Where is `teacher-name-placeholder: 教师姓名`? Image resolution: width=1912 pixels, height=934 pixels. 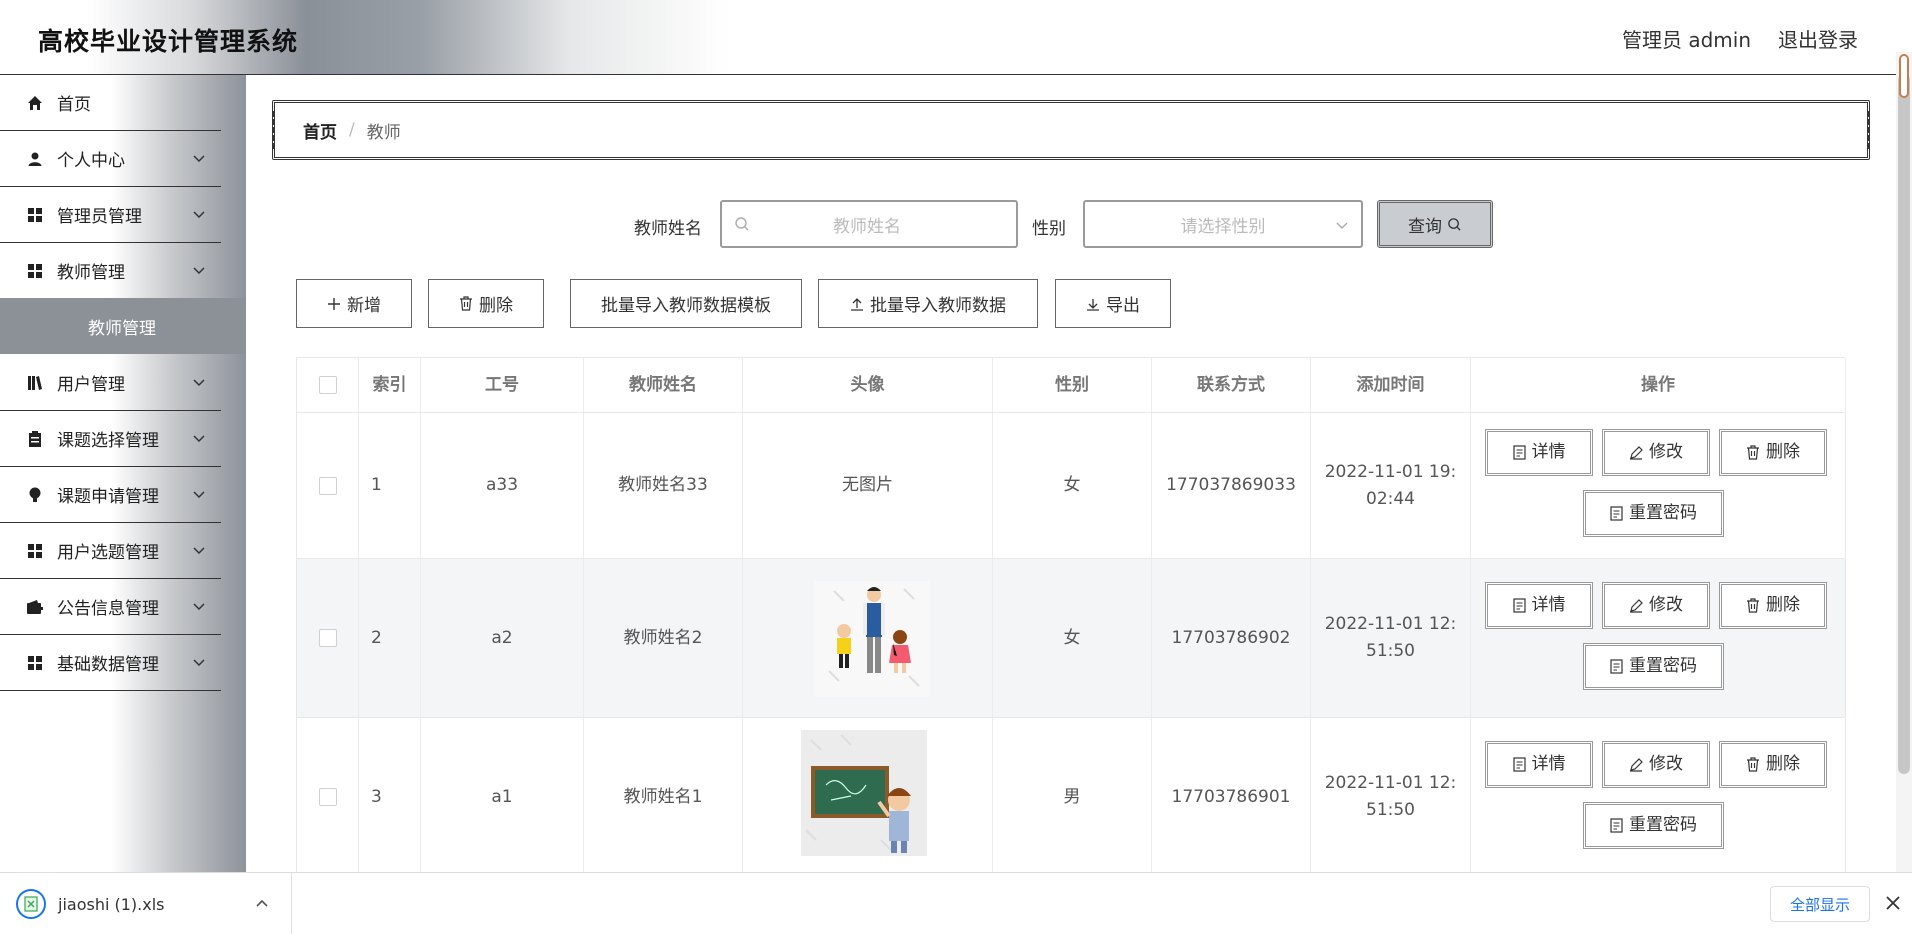 teacher-name-placeholder: 教师姓名 is located at coordinates (867, 226).